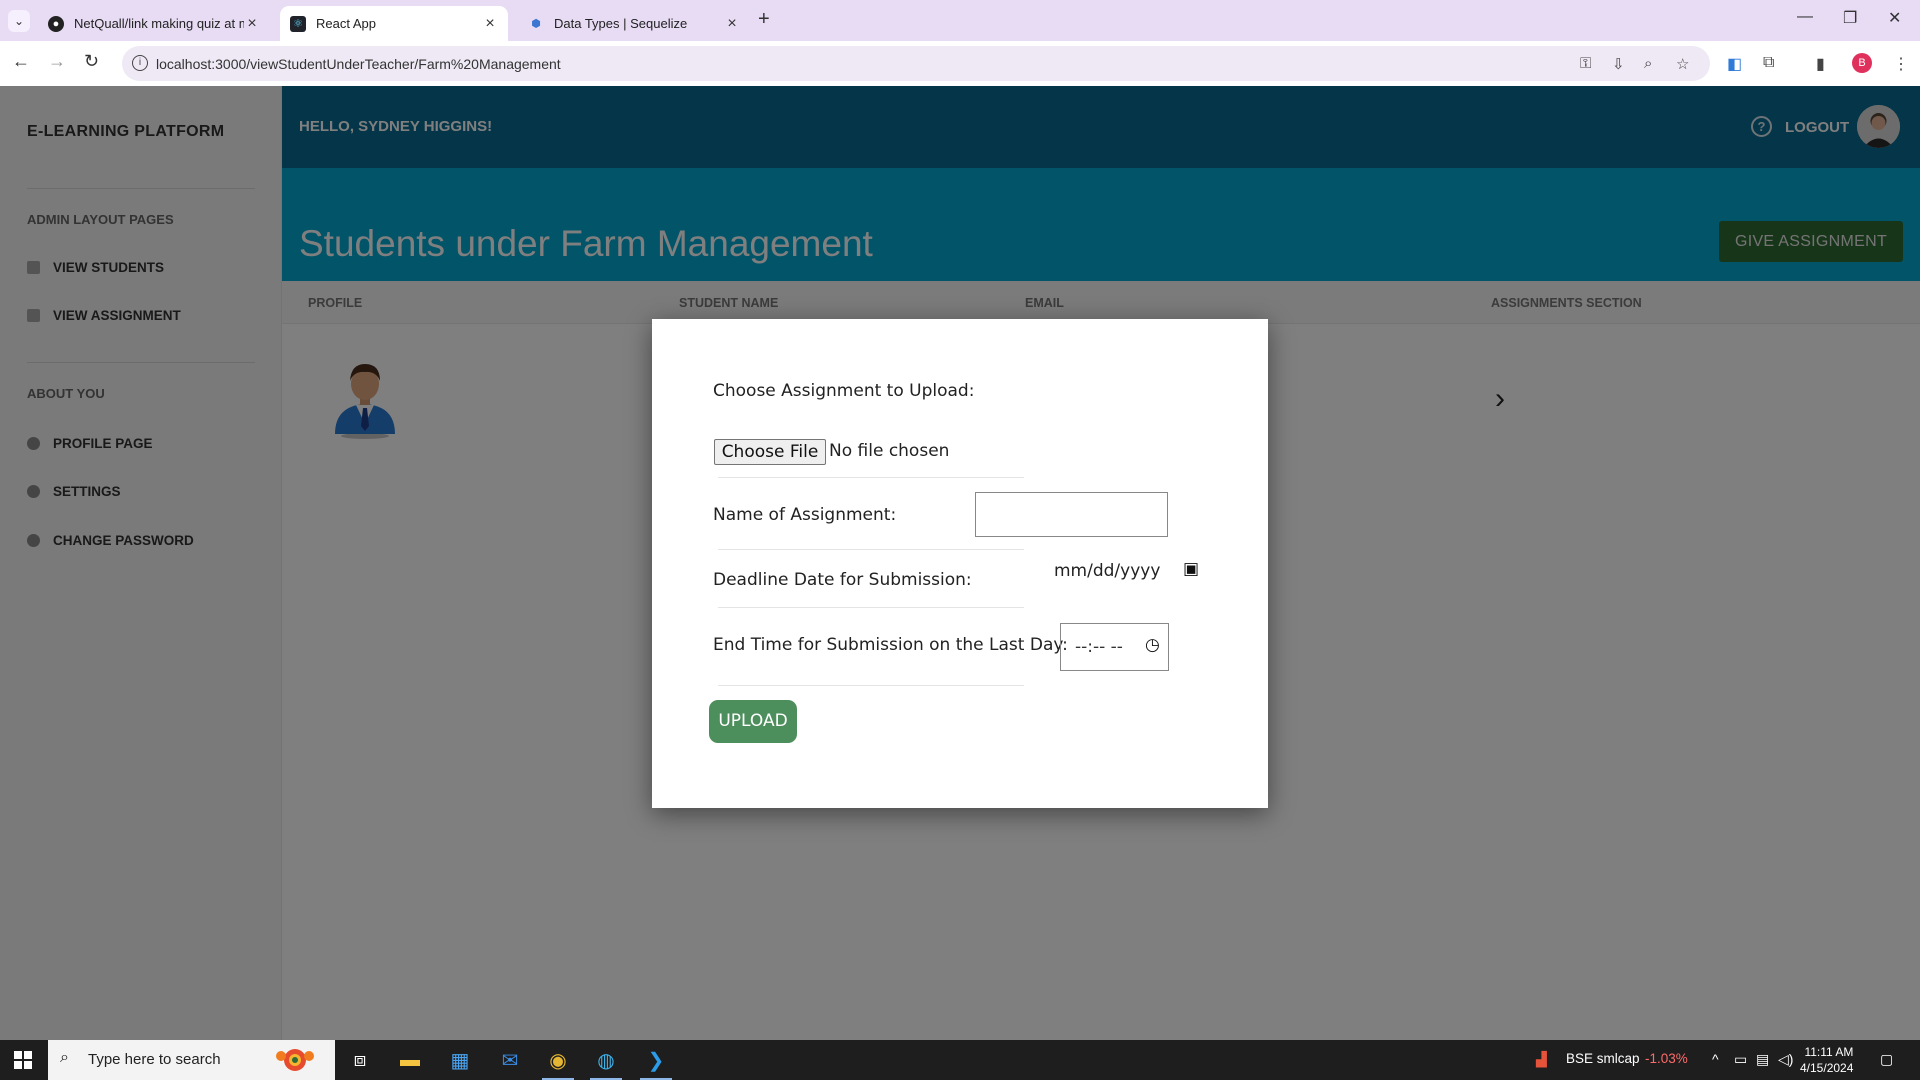  What do you see at coordinates (140, 63) in the screenshot?
I see `site-info-icon: i` at bounding box center [140, 63].